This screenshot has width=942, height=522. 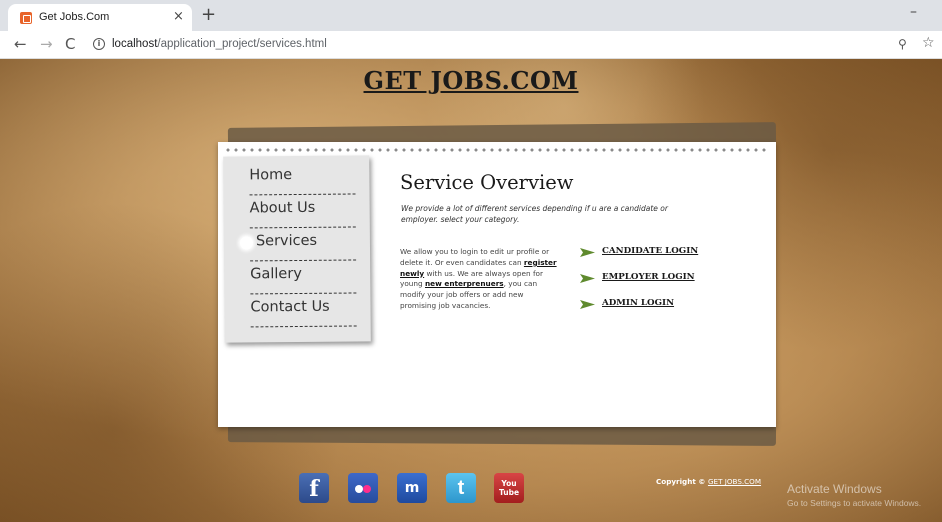 What do you see at coordinates (913, 12) in the screenshot?
I see `minimize-icon: –` at bounding box center [913, 12].